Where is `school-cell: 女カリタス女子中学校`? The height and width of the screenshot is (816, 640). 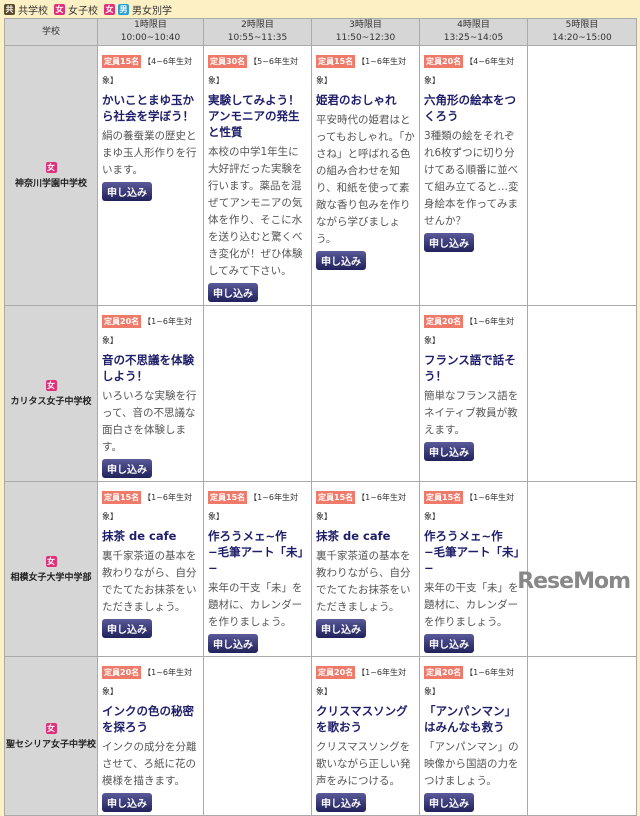 school-cell: 女カリタス女子中学校 is located at coordinates (51, 393).